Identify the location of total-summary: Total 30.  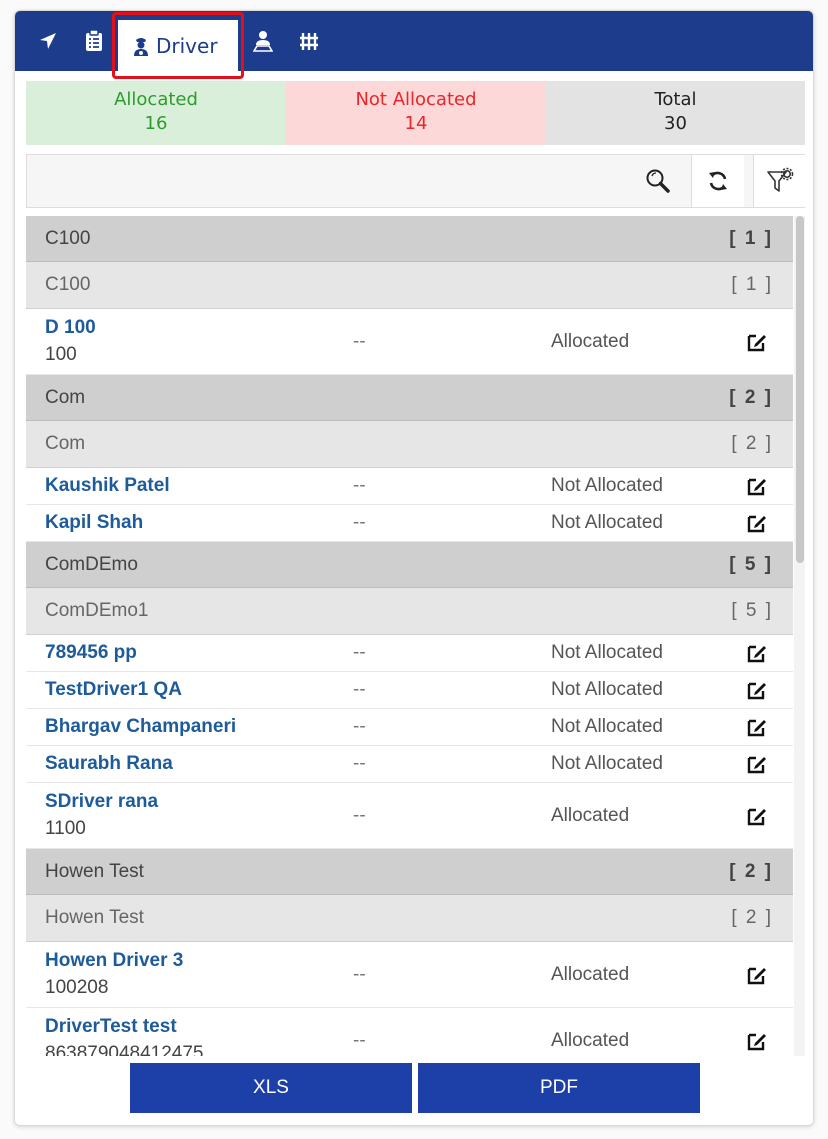
(675, 113).